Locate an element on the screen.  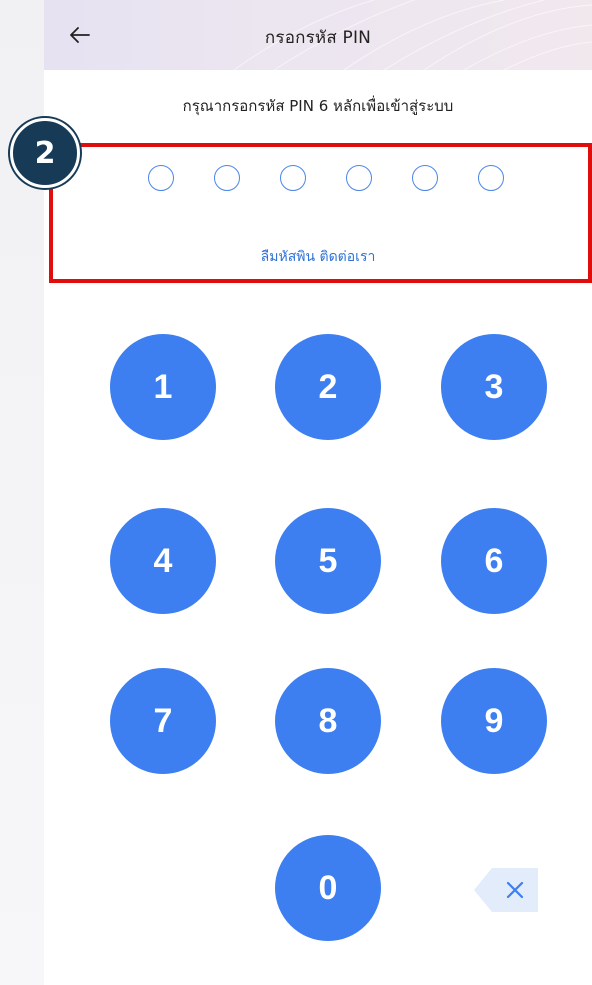
key-1: 1 is located at coordinates (163, 387).